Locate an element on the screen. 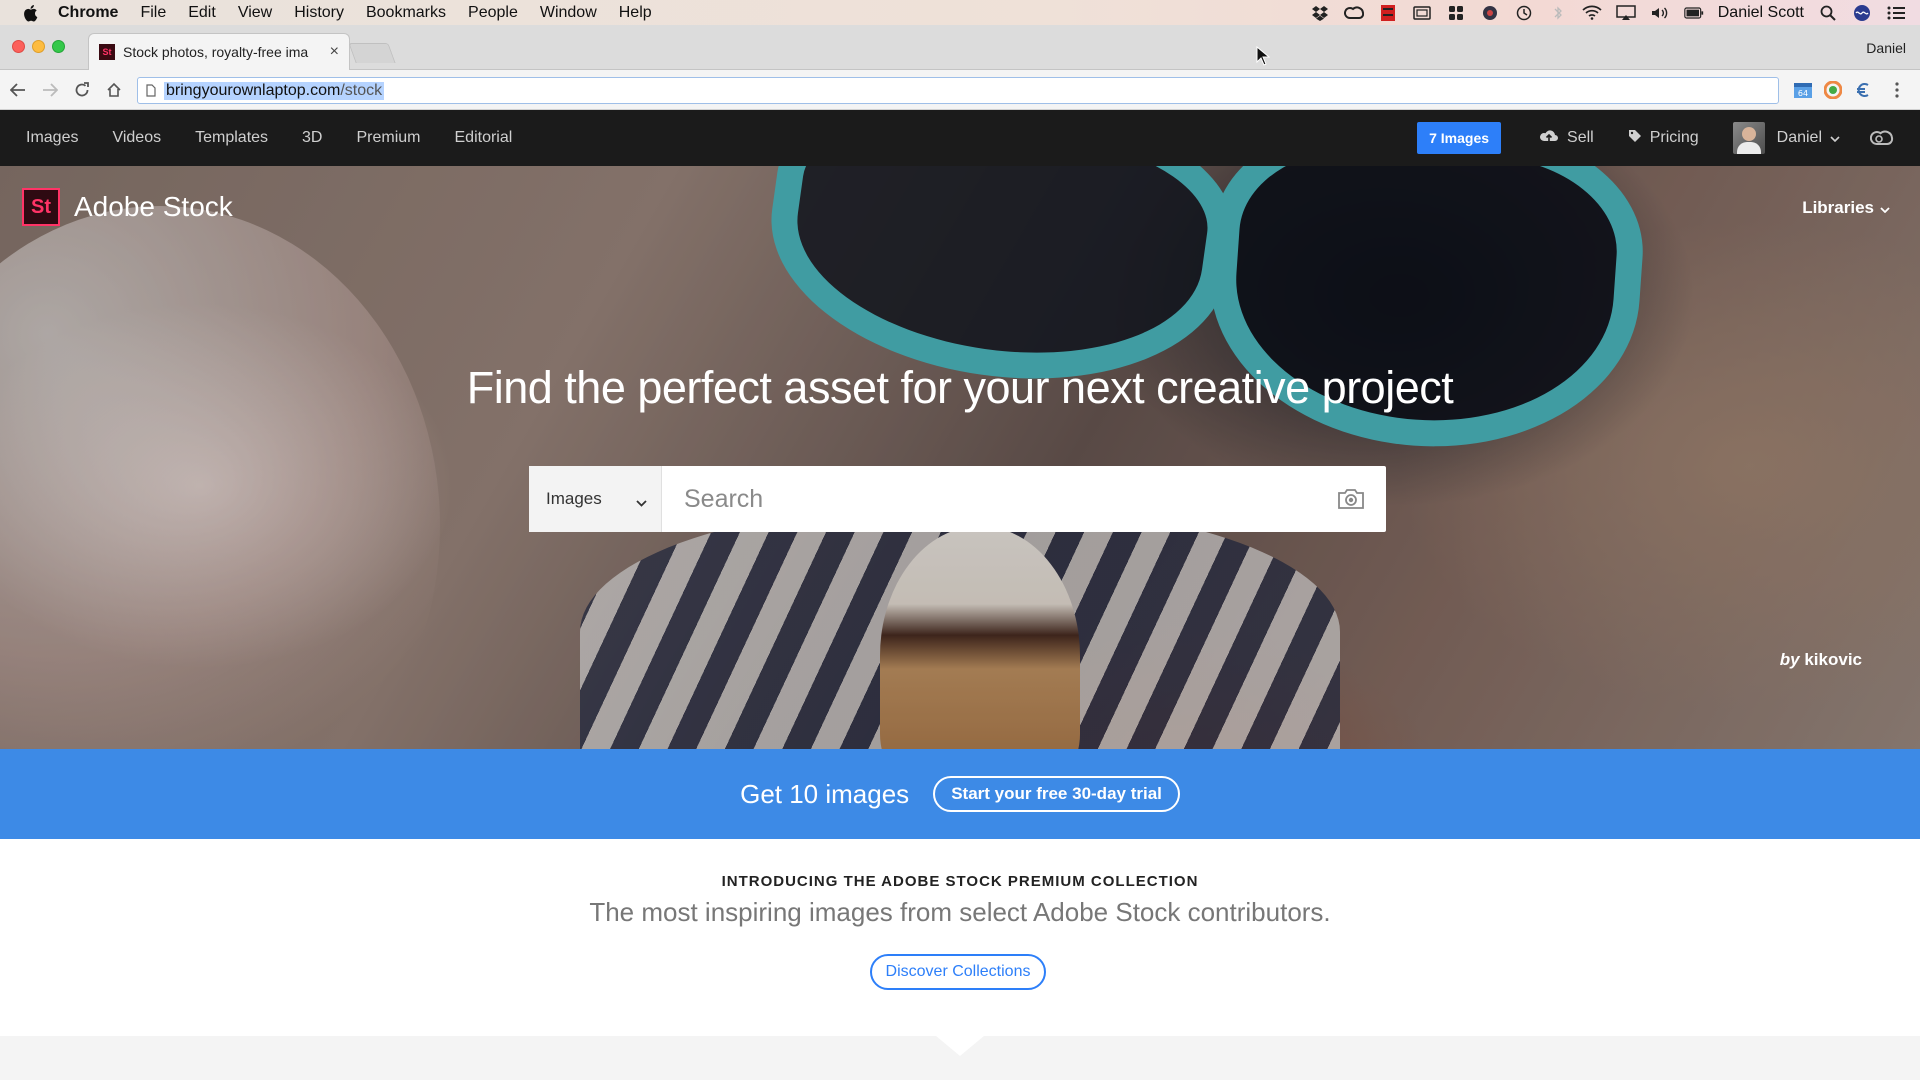 The image size is (1920, 1080). new-tab-button is located at coordinates (372, 53).